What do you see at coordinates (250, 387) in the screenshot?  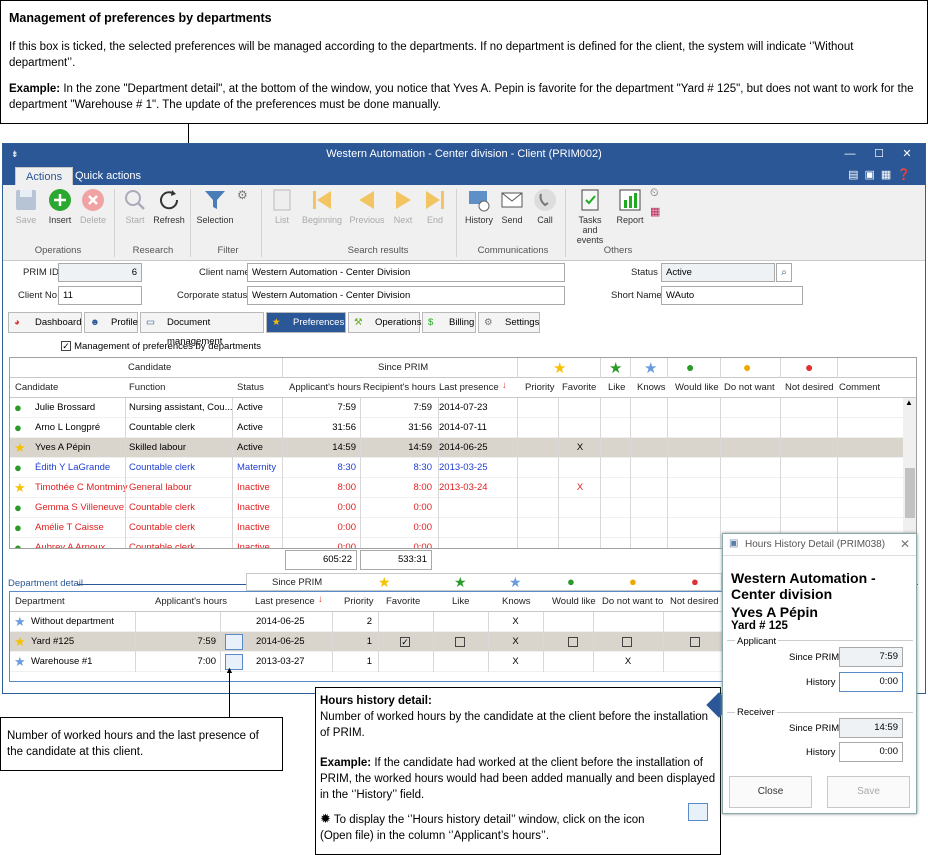 I see `col-status: Status` at bounding box center [250, 387].